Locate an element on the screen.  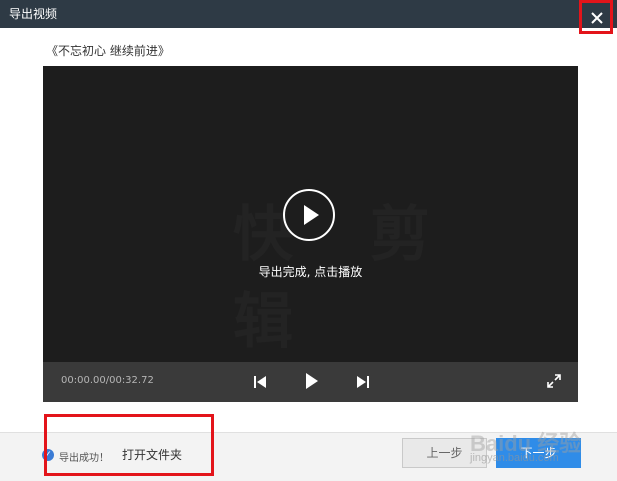
play-button is located at coordinates (312, 383).